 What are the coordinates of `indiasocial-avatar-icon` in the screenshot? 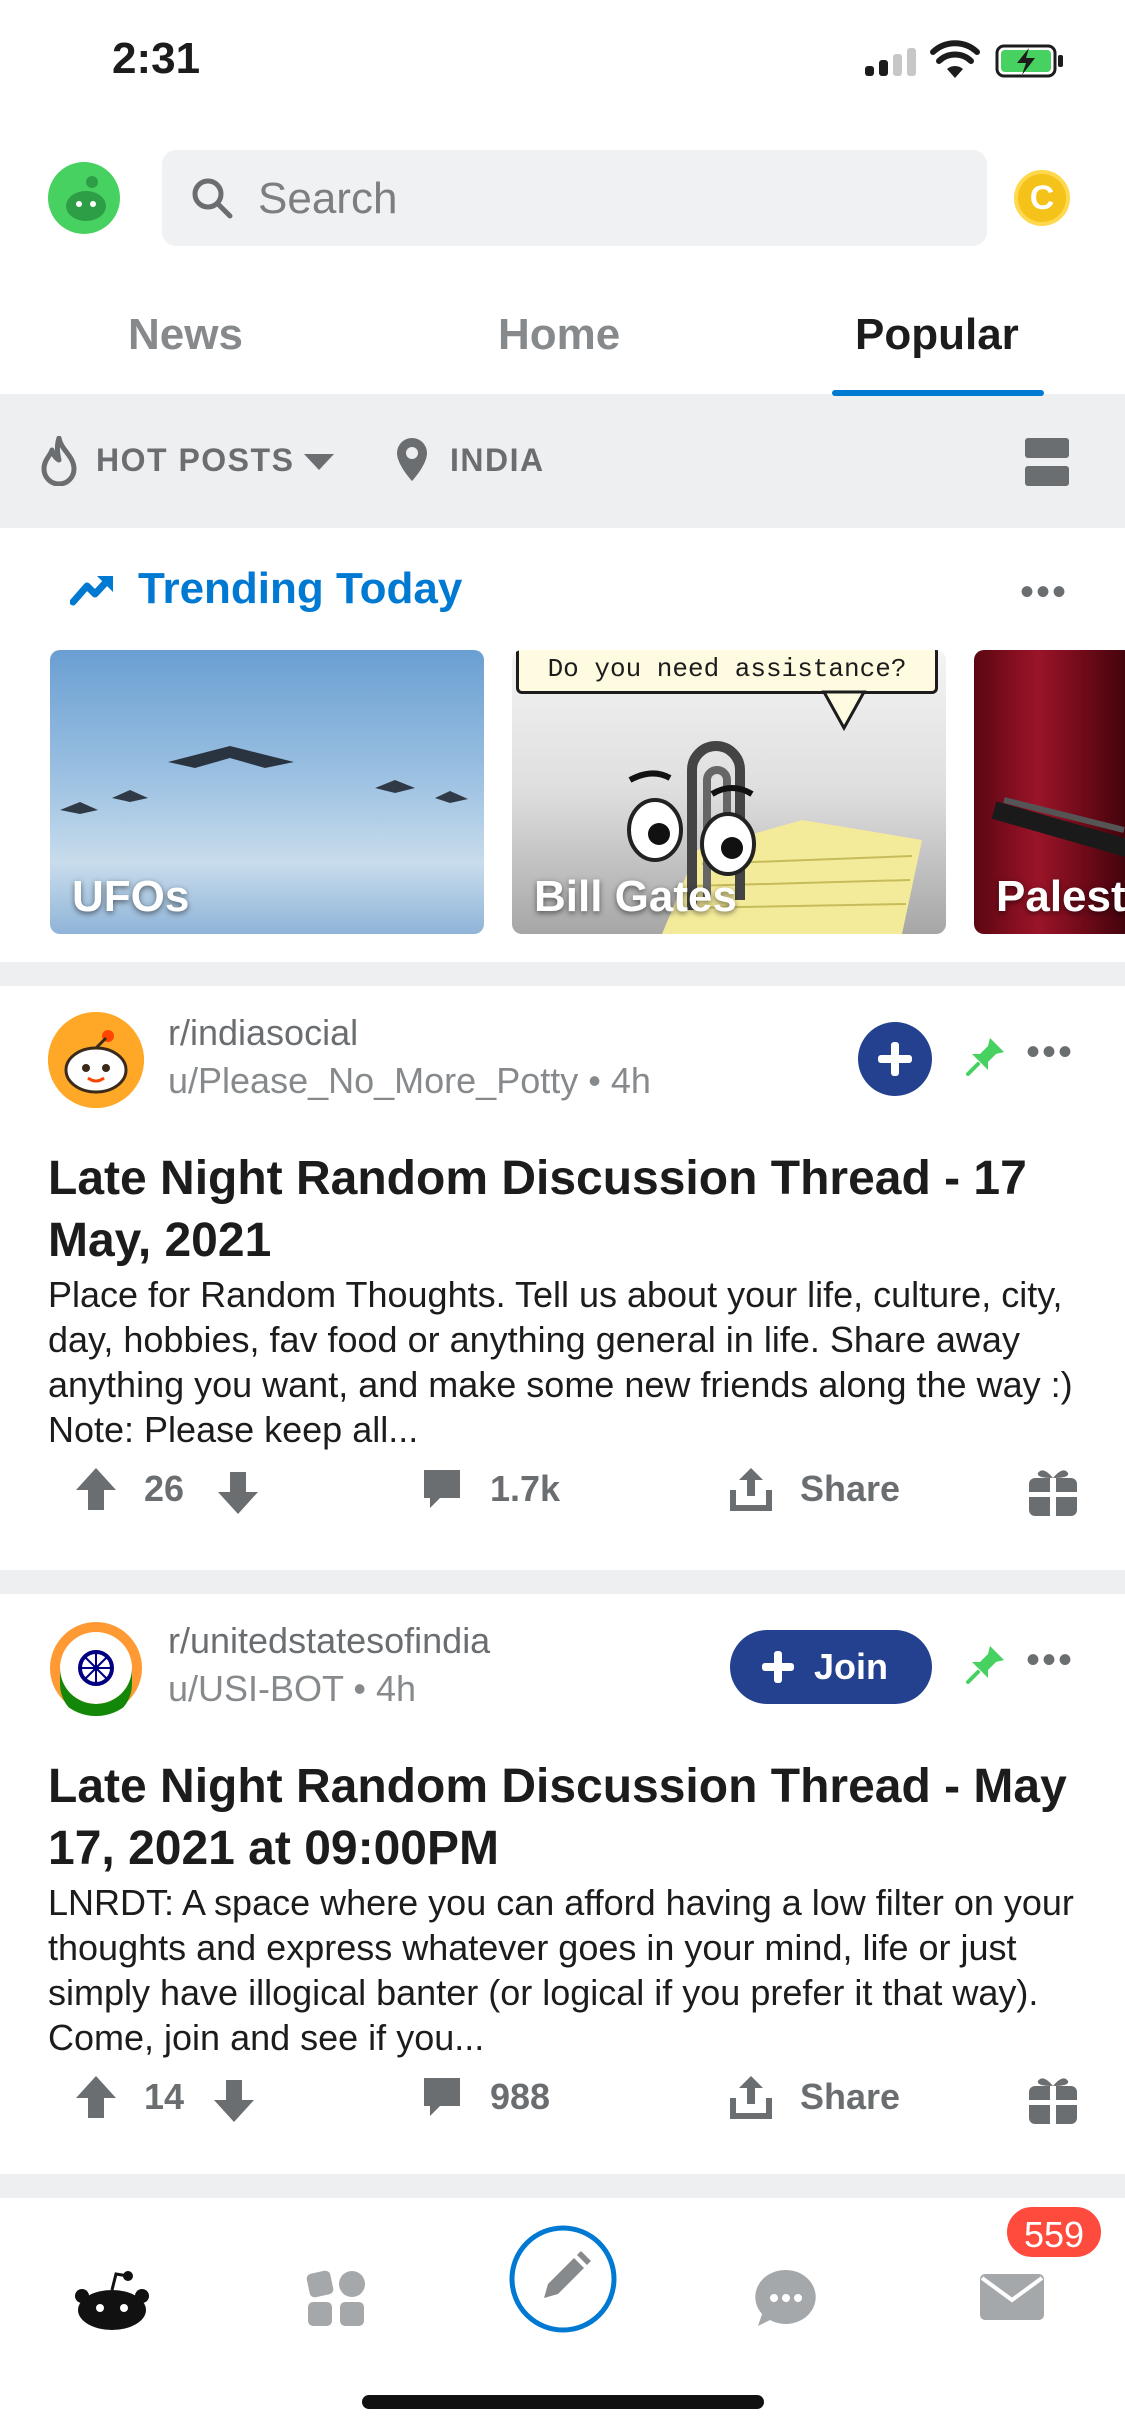 It's located at (96, 1060).